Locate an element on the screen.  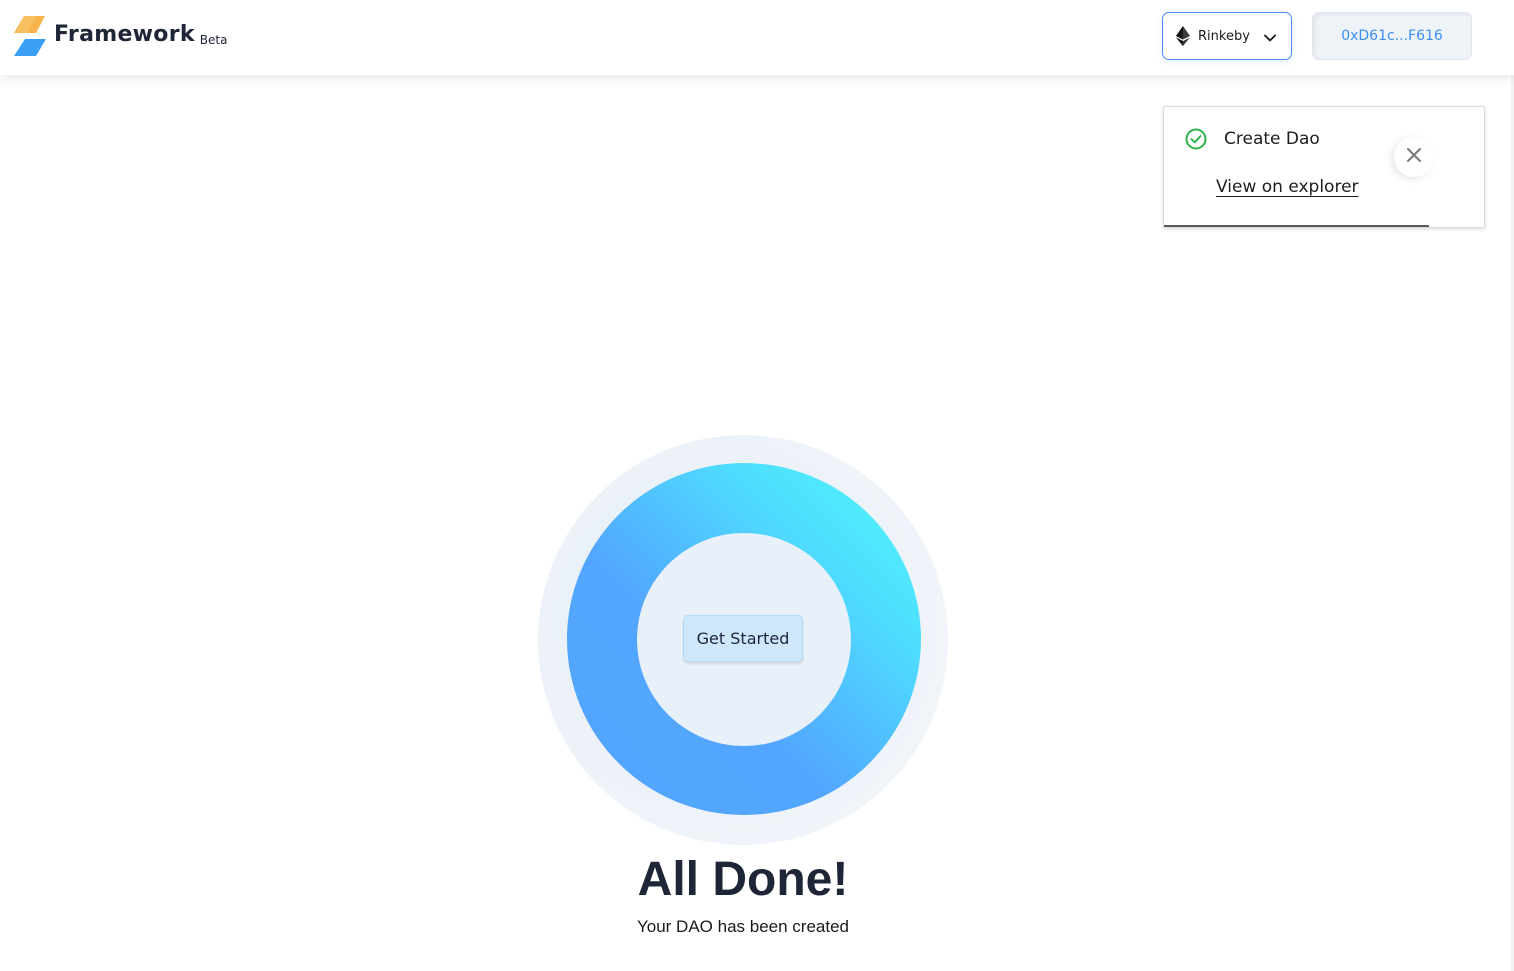
app-logo: Framework Beta is located at coordinates (120, 36).